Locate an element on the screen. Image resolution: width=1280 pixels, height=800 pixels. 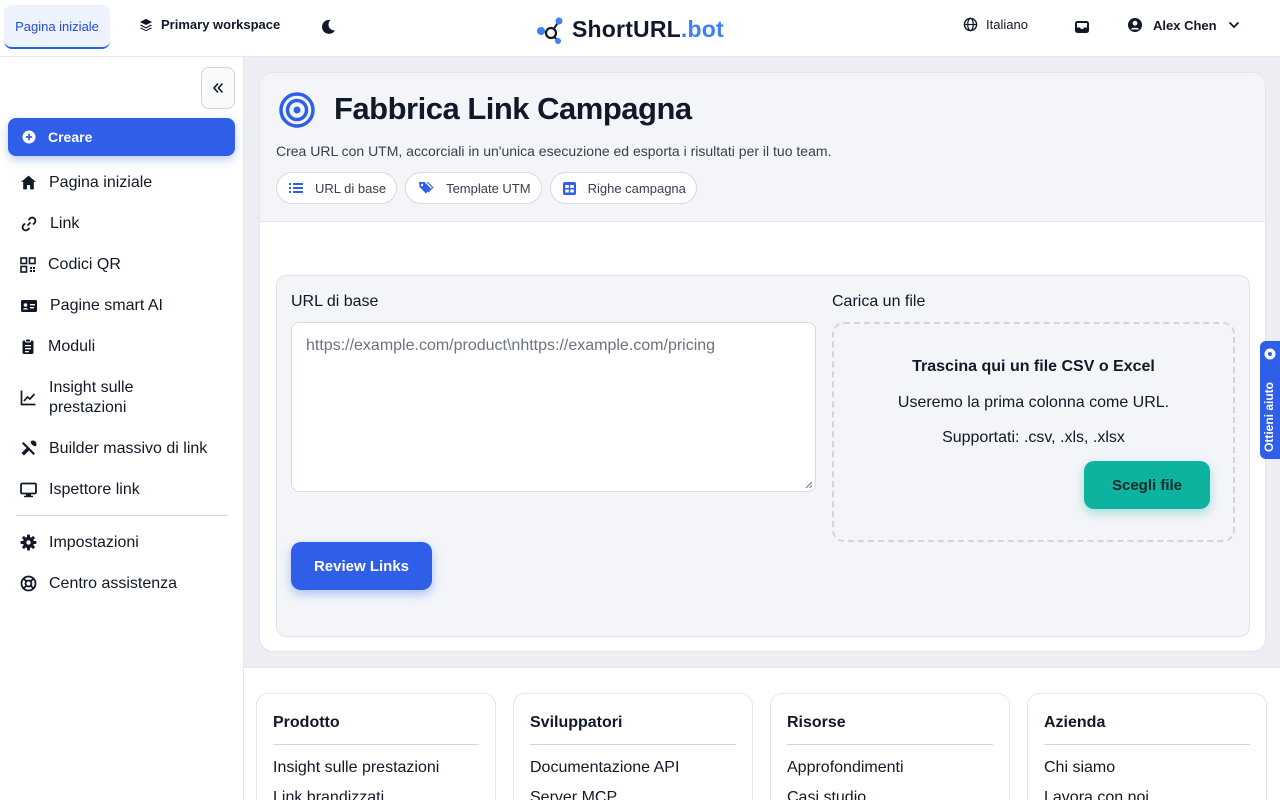
sidebar-item-bulk-builder: Builder massivo di link is located at coordinates (122, 448).